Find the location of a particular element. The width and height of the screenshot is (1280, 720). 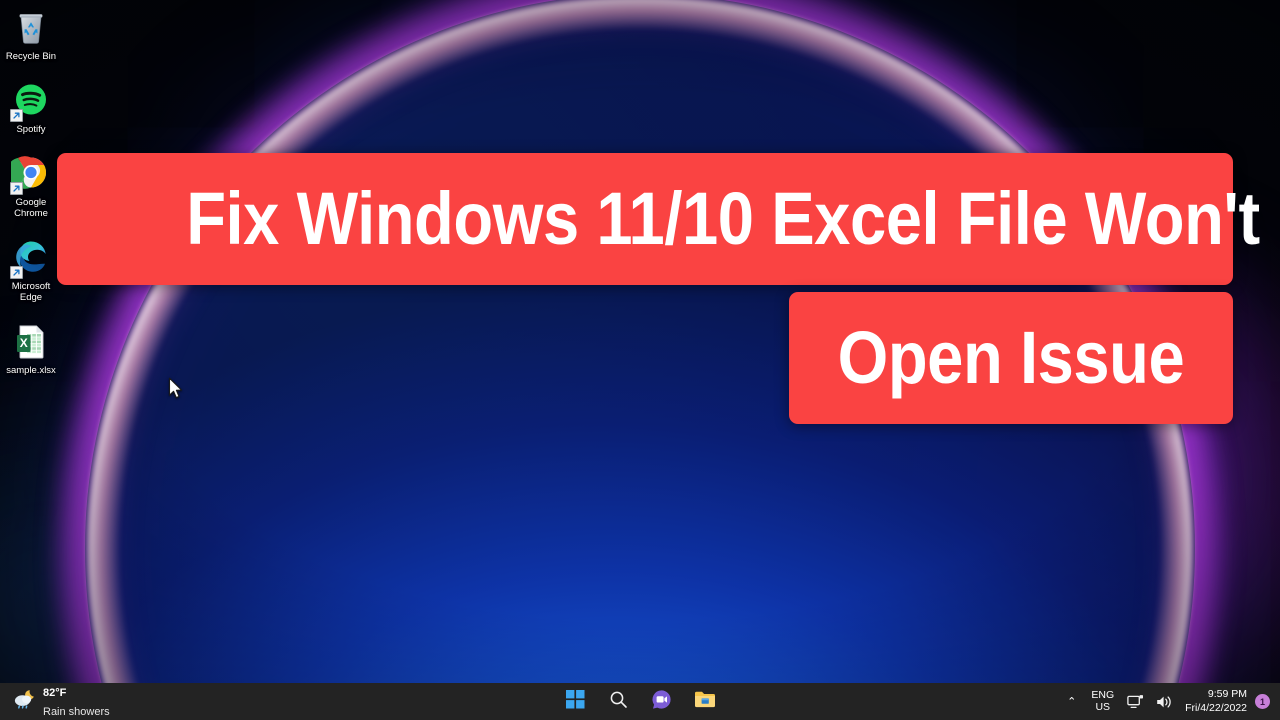

file-explorer-button is located at coordinates (705, 702).